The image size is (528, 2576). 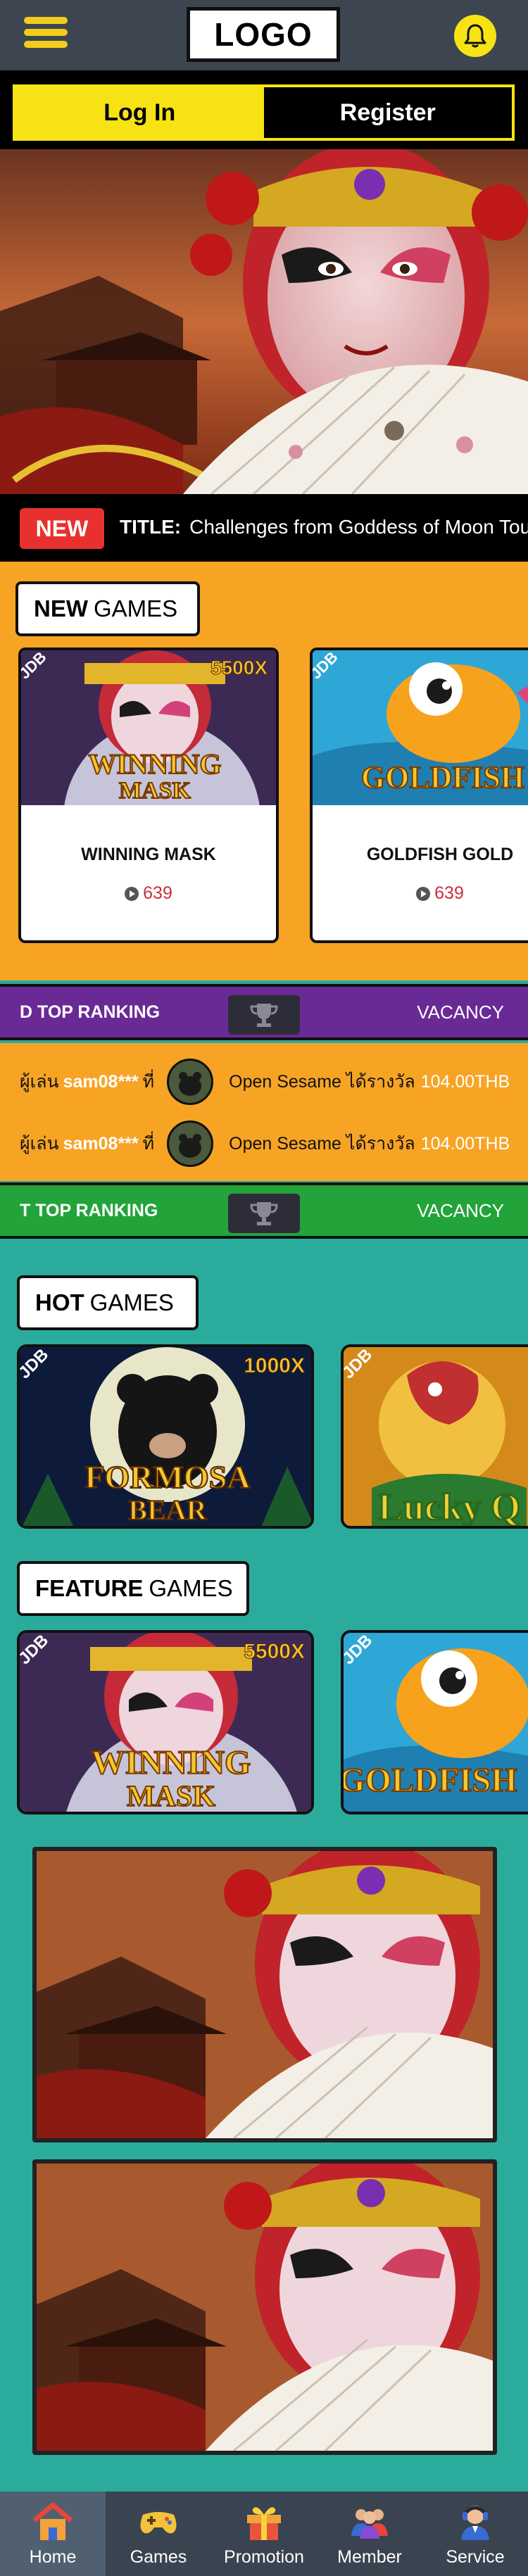 I want to click on game-art-text: FORMOSA, so click(x=167, y=1477).